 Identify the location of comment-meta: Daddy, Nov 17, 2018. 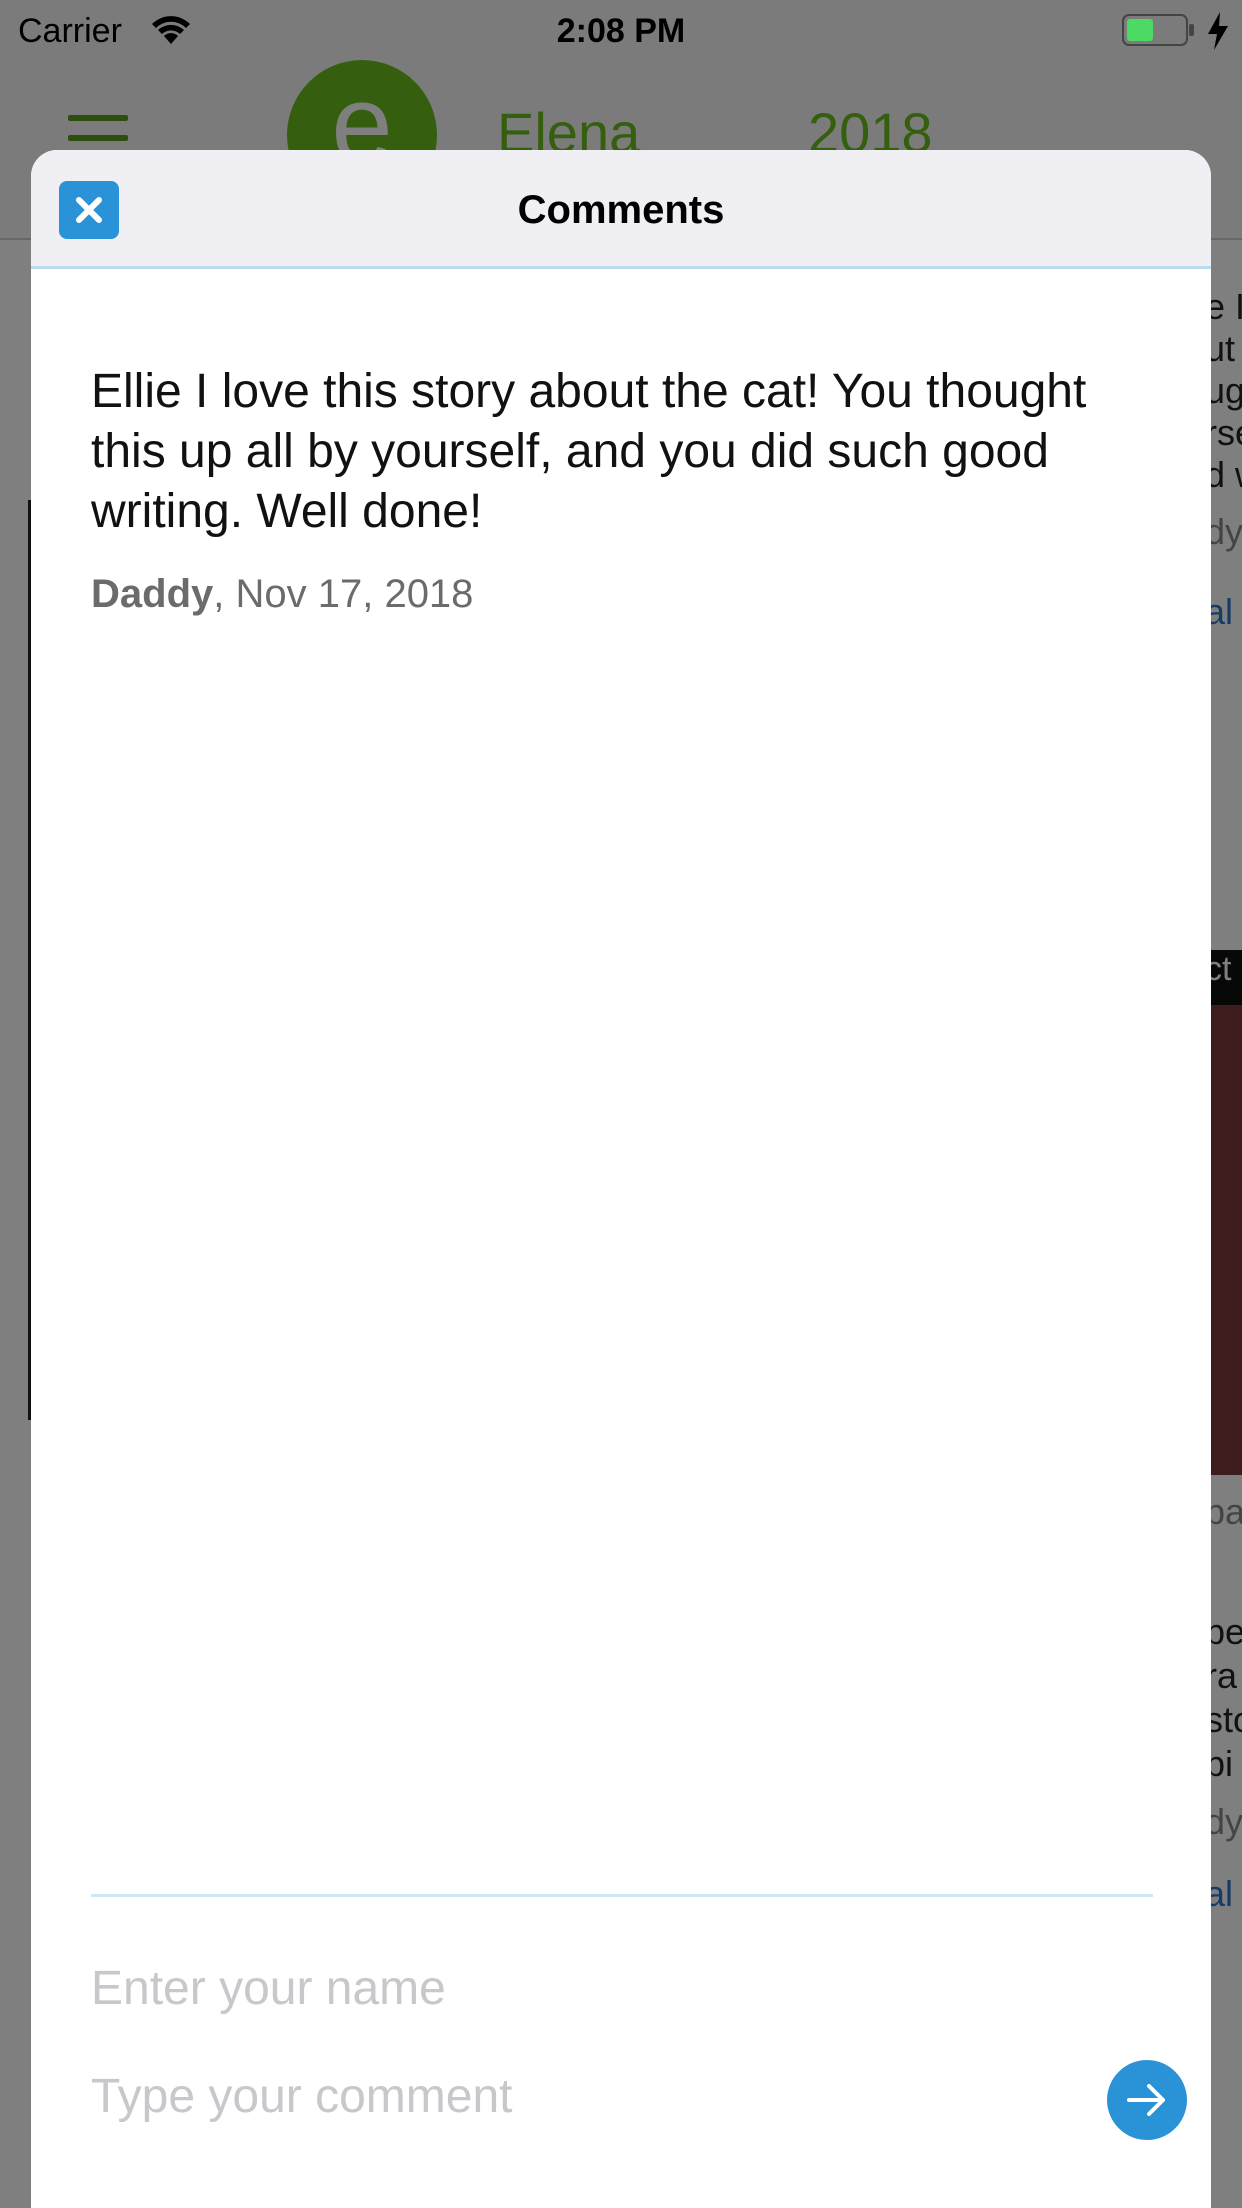
(621, 594).